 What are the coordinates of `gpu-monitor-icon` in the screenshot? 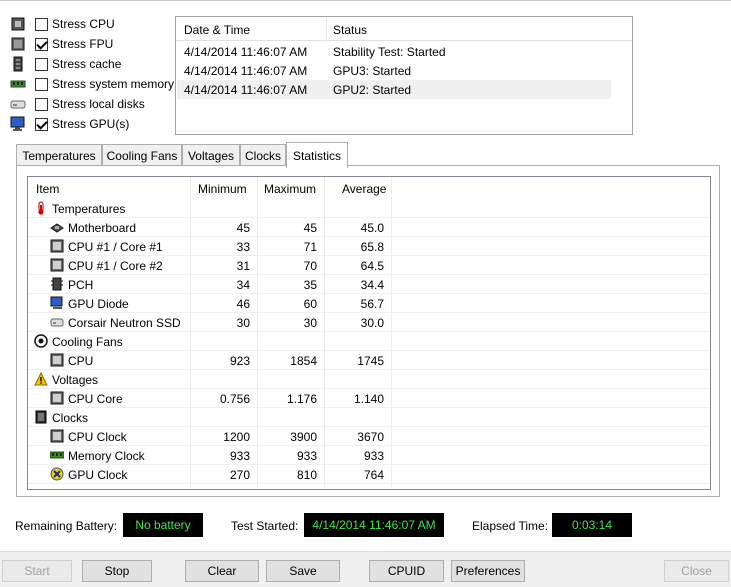 It's located at (57, 303).